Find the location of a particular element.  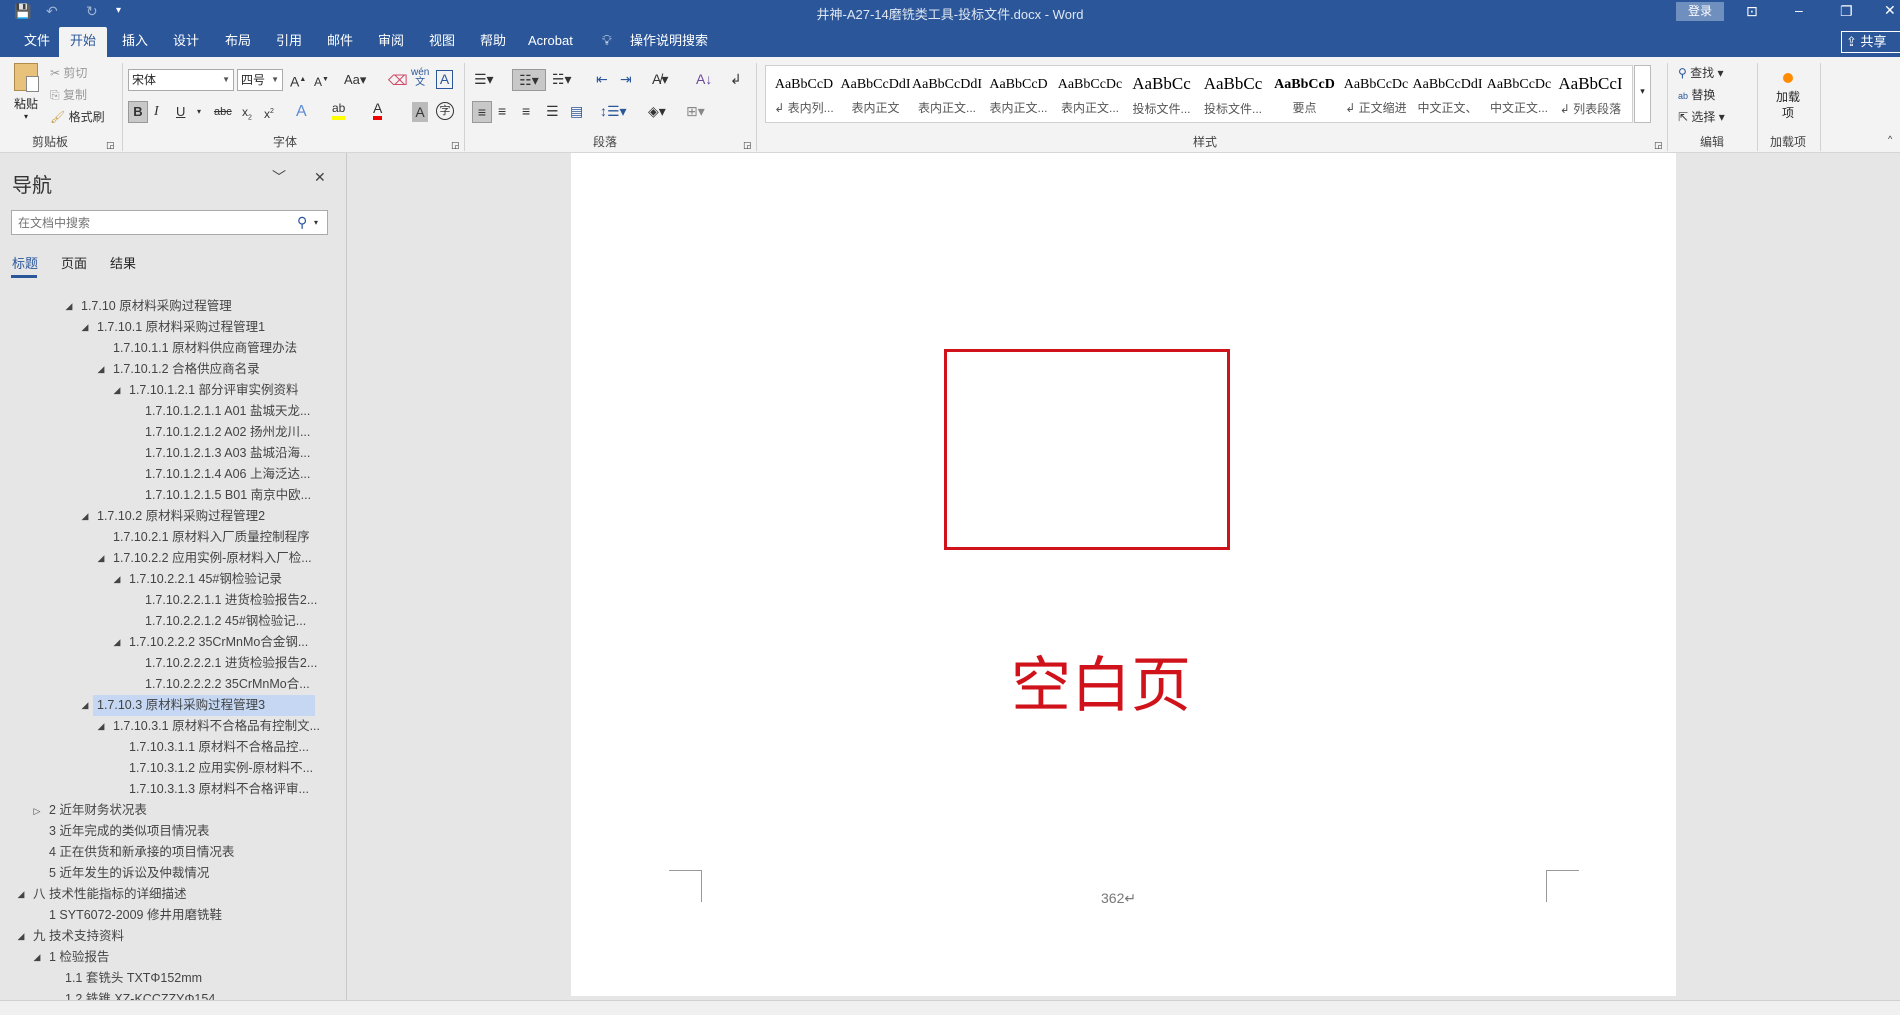

styles-more-button: ▾ is located at coordinates (1642, 94).